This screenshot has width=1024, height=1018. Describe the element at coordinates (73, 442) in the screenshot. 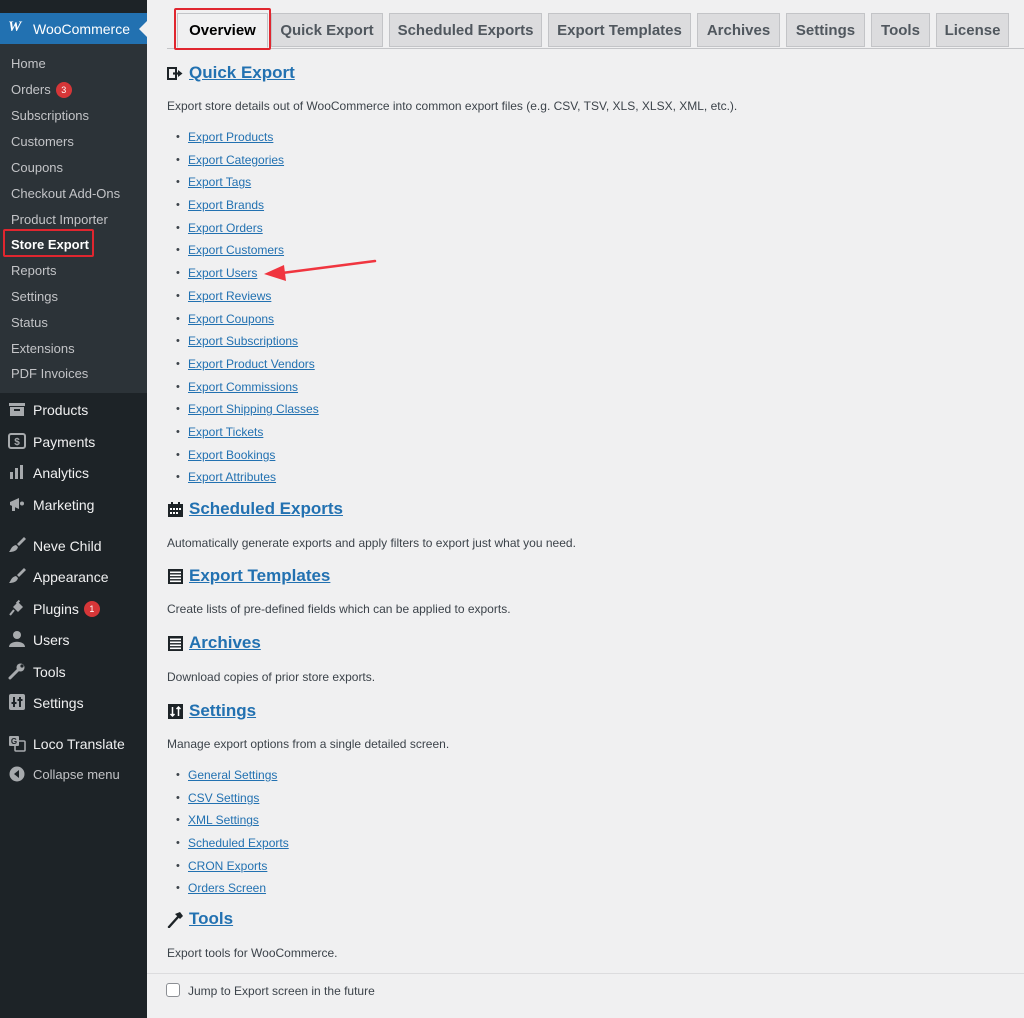

I see `sidebar-item-payments: $ Payments` at that location.